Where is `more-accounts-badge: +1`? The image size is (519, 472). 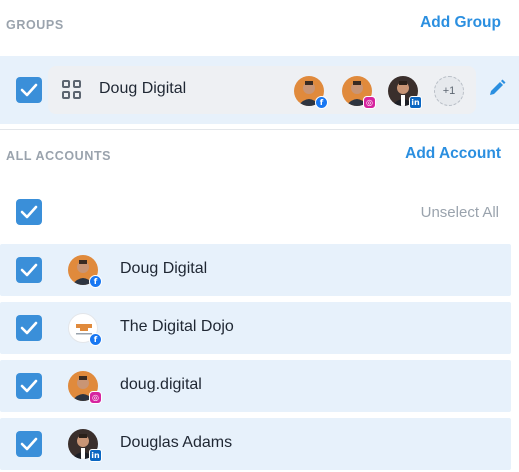
more-accounts-badge: +1 is located at coordinates (449, 91).